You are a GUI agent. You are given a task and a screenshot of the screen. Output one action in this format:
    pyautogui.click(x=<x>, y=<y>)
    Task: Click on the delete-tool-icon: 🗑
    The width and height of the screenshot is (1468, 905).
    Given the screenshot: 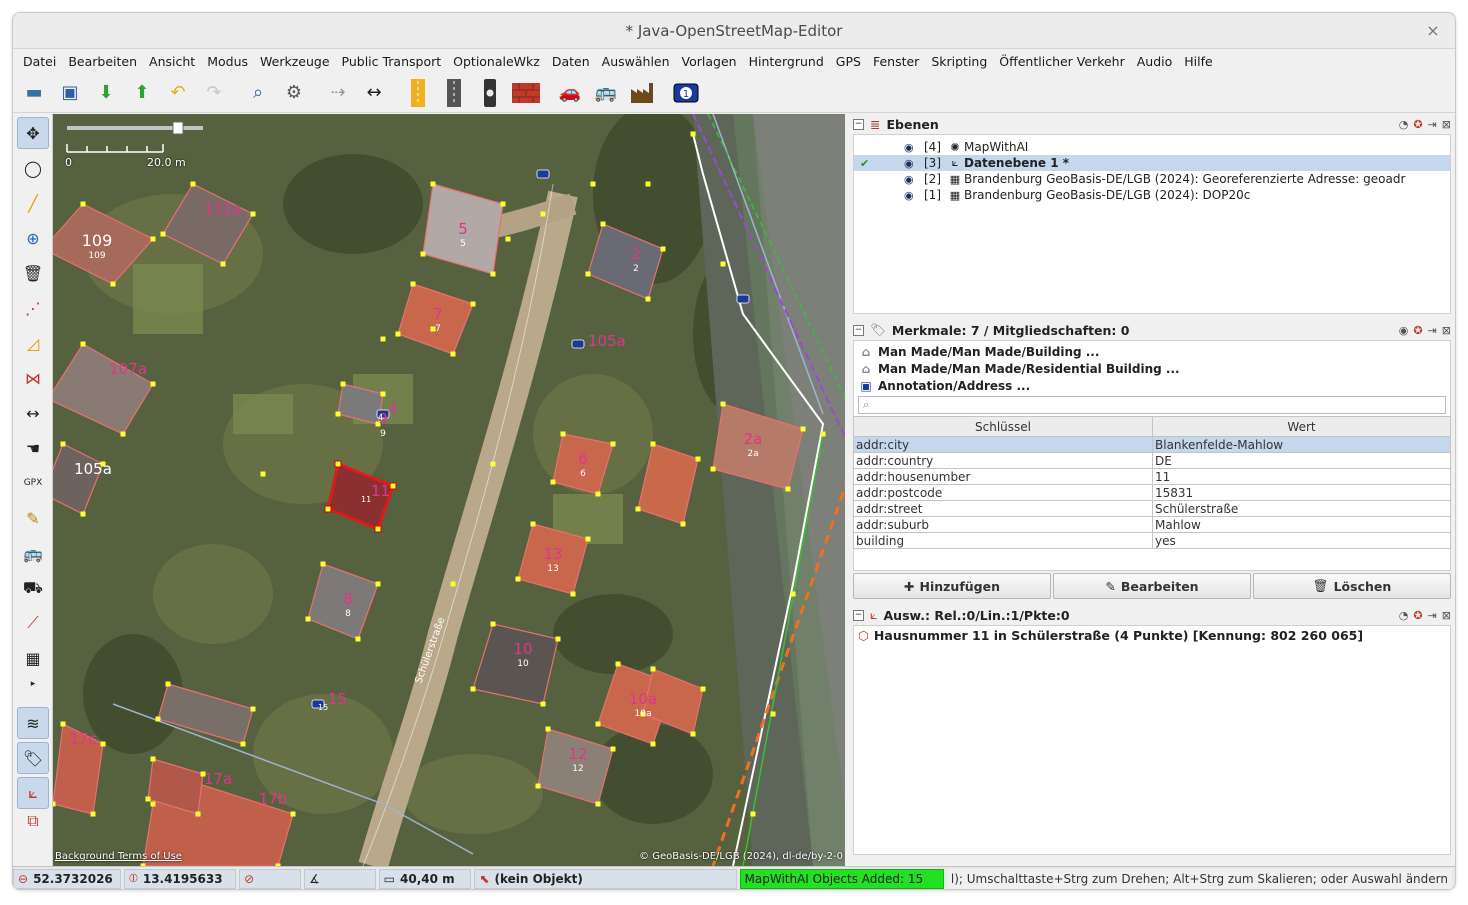 What is the action you would take?
    pyautogui.click(x=33, y=273)
    